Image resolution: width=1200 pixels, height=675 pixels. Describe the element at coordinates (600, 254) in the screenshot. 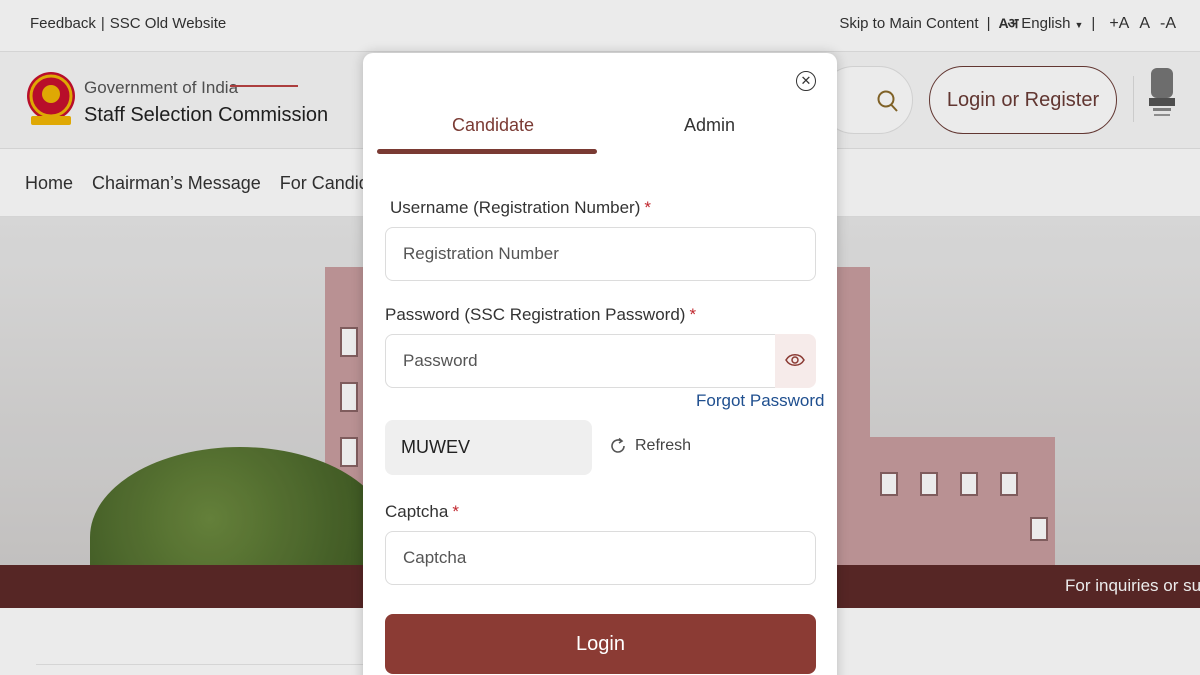

I see `username-input: Registration Number` at that location.